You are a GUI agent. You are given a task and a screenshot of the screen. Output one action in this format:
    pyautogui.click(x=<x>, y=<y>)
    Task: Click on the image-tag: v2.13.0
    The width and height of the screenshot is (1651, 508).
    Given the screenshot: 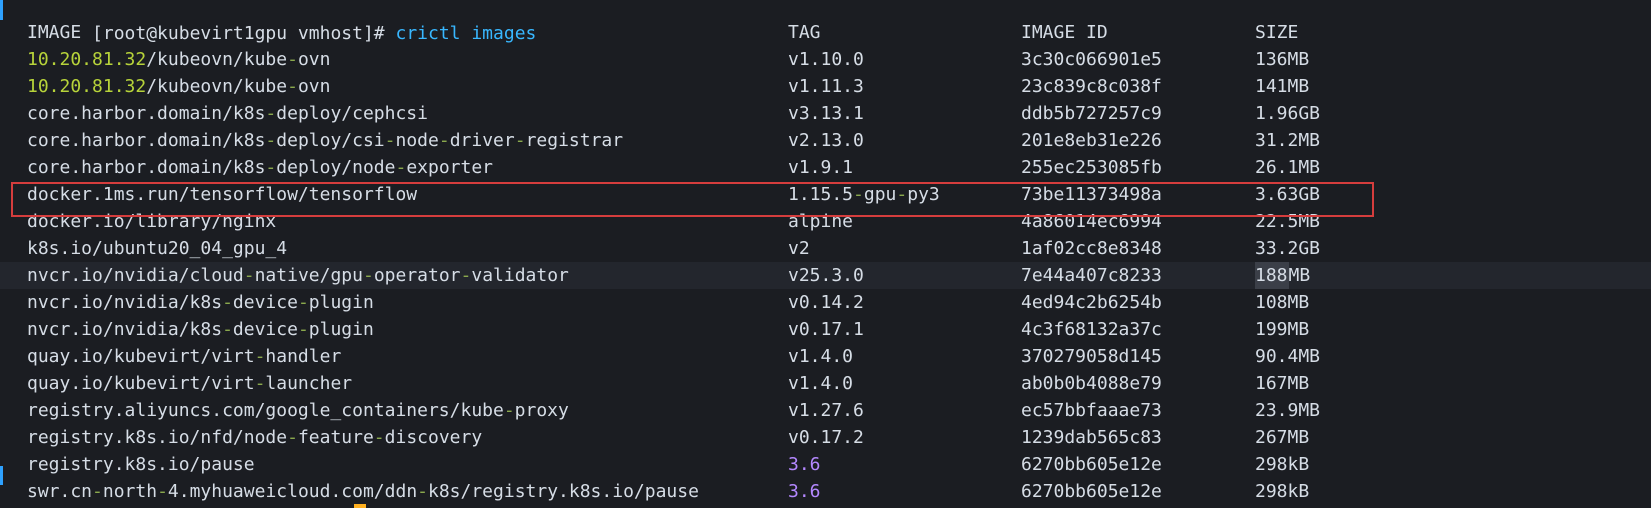 What is the action you would take?
    pyautogui.click(x=826, y=140)
    